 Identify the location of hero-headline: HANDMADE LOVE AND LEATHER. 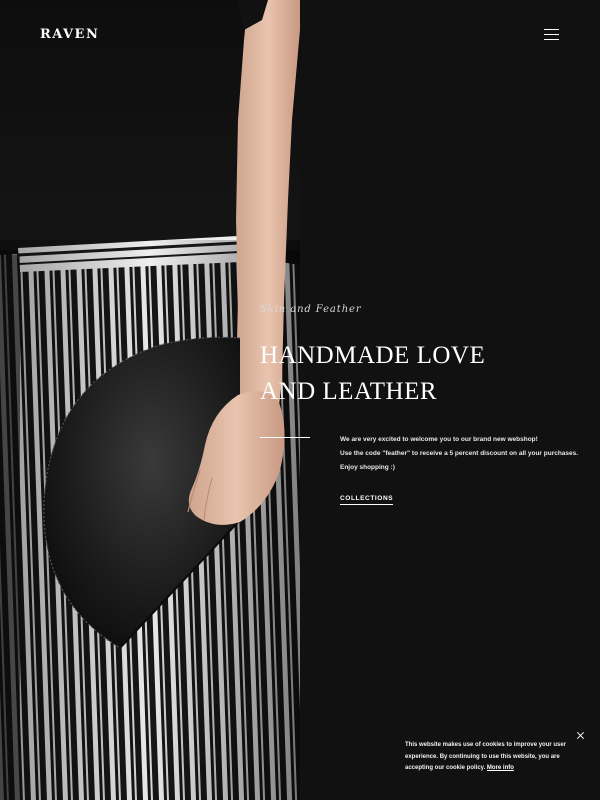
(410, 374).